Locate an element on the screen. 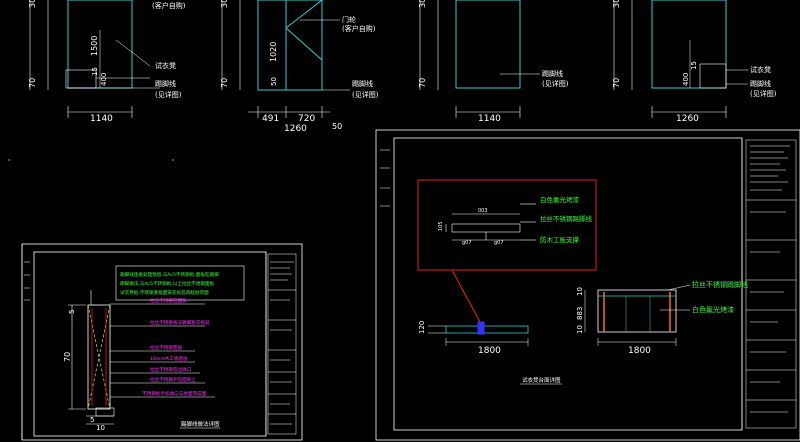 The width and height of the screenshot is (800, 442). p2-dim-50-side: 50 is located at coordinates (337, 126).